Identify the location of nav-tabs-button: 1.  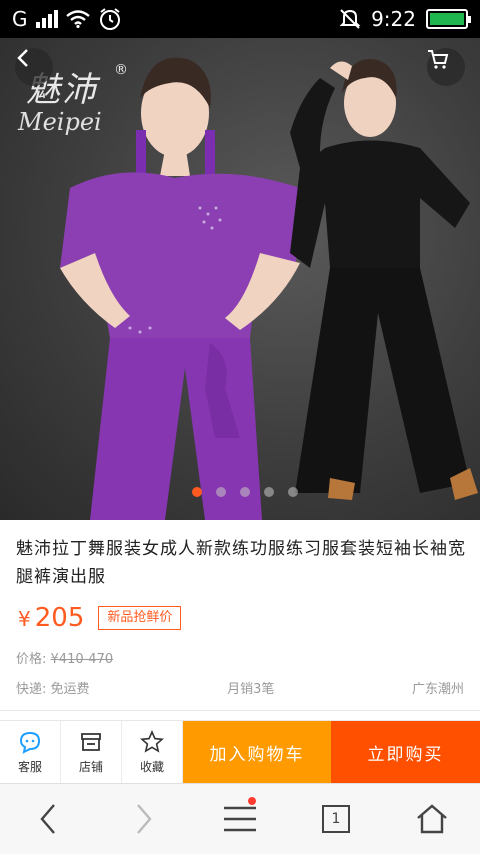
(336, 819).